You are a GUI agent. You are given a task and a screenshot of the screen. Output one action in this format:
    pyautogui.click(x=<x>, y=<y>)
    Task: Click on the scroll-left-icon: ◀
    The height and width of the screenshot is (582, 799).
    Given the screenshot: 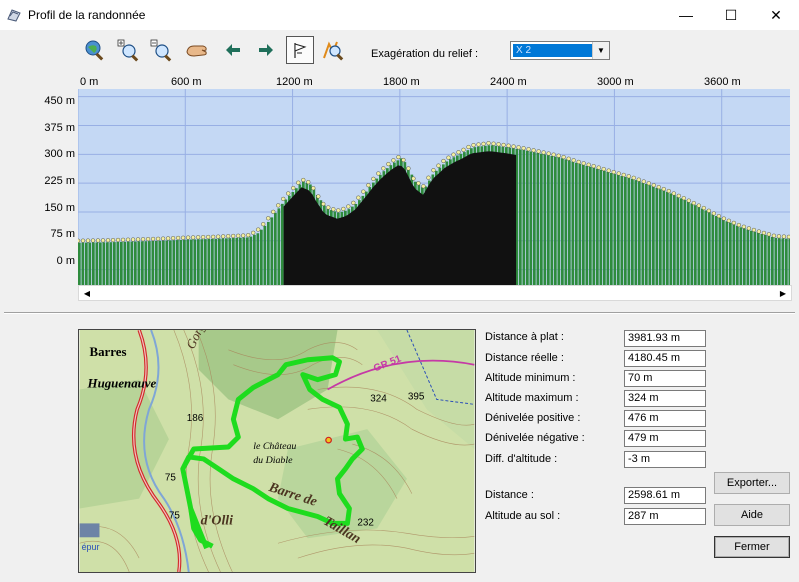 What is the action you would take?
    pyautogui.click(x=87, y=293)
    